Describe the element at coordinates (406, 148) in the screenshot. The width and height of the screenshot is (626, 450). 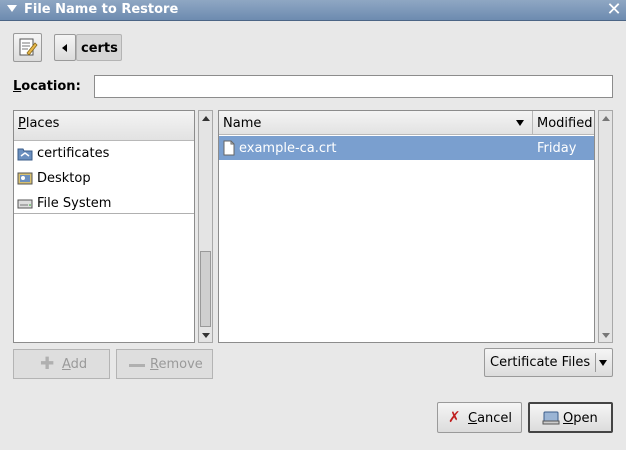
I see `file-row: example-ca.crt Friday` at that location.